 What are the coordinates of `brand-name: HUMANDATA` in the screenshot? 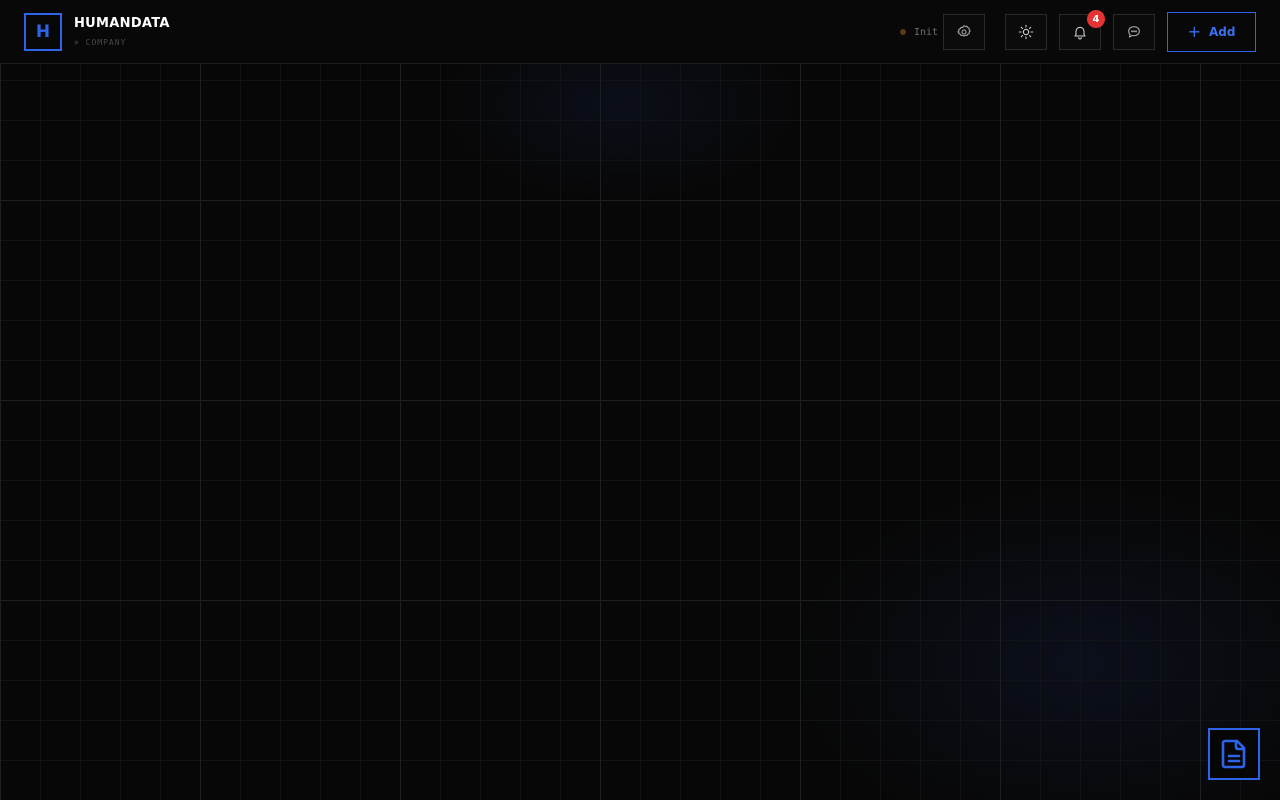 It's located at (122, 23).